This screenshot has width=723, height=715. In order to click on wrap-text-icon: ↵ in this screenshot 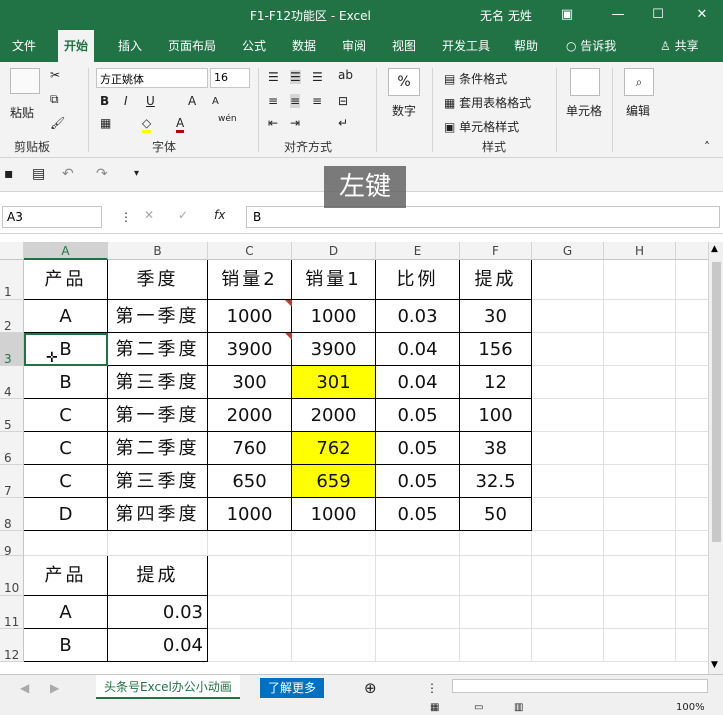, I will do `click(343, 123)`.